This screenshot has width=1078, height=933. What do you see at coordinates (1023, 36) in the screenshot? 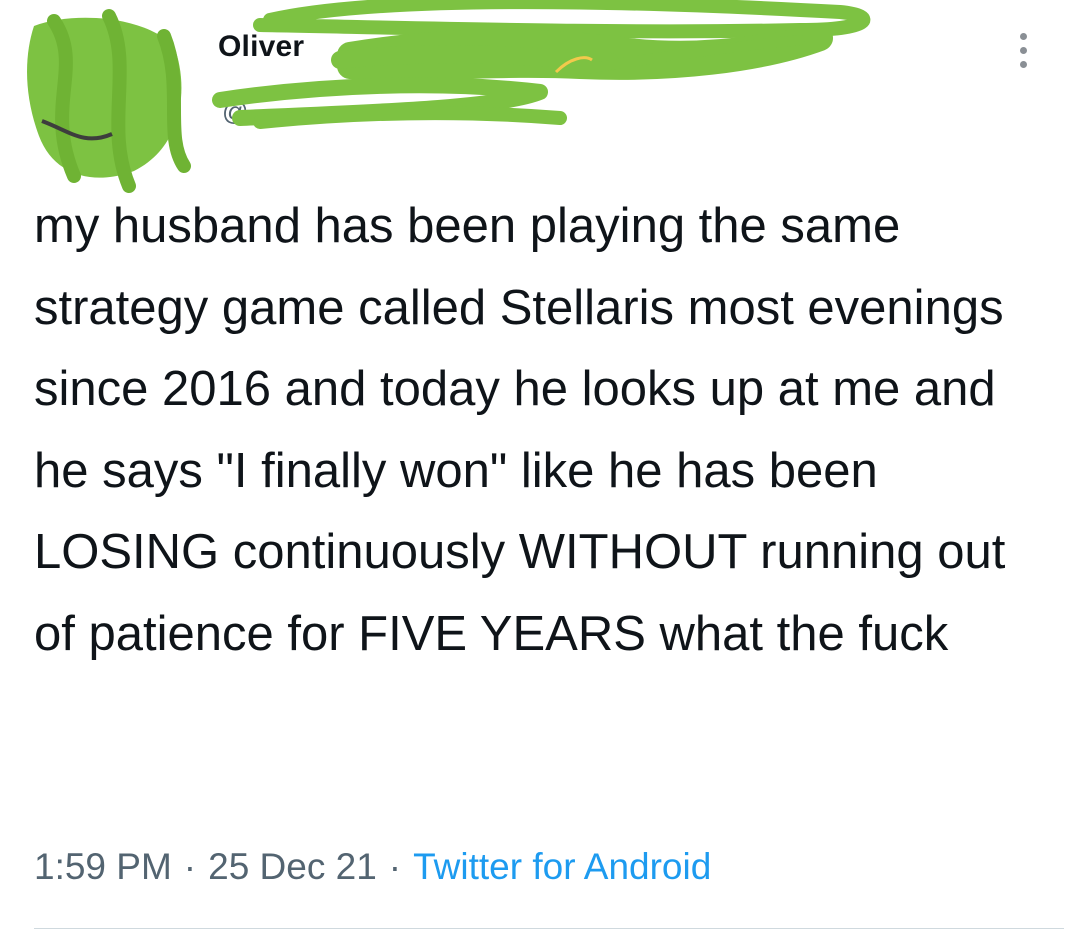
I see `more-dots-vertical-icon` at bounding box center [1023, 36].